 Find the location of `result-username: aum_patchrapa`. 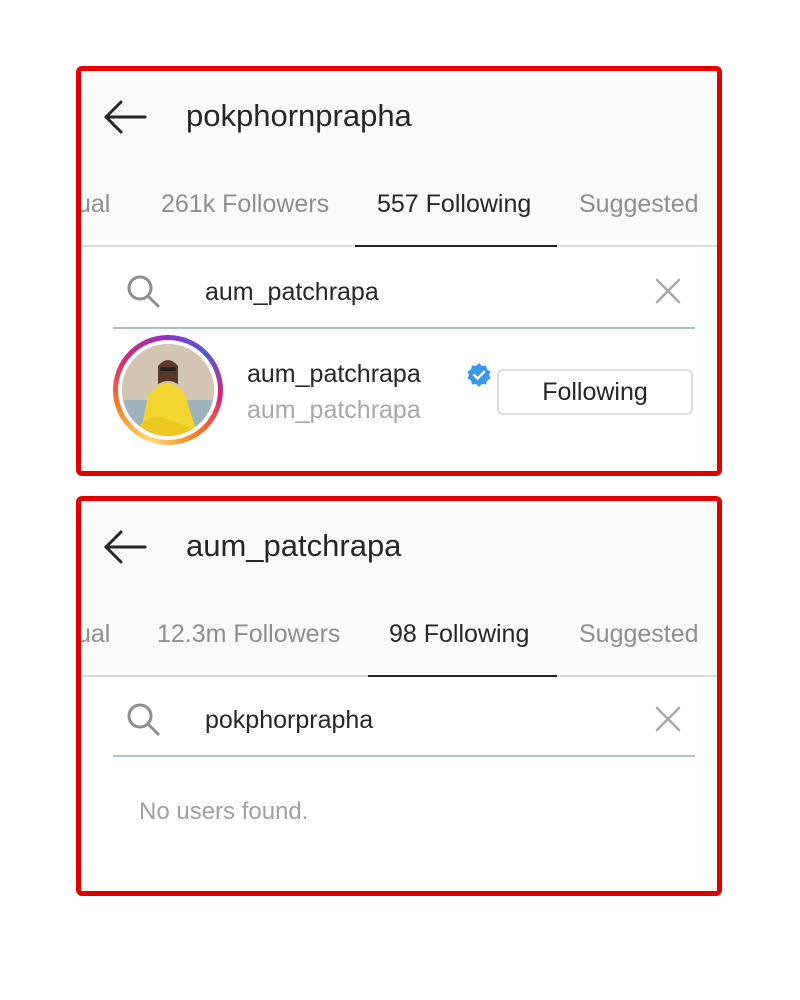

result-username: aum_patchrapa is located at coordinates (334, 374).